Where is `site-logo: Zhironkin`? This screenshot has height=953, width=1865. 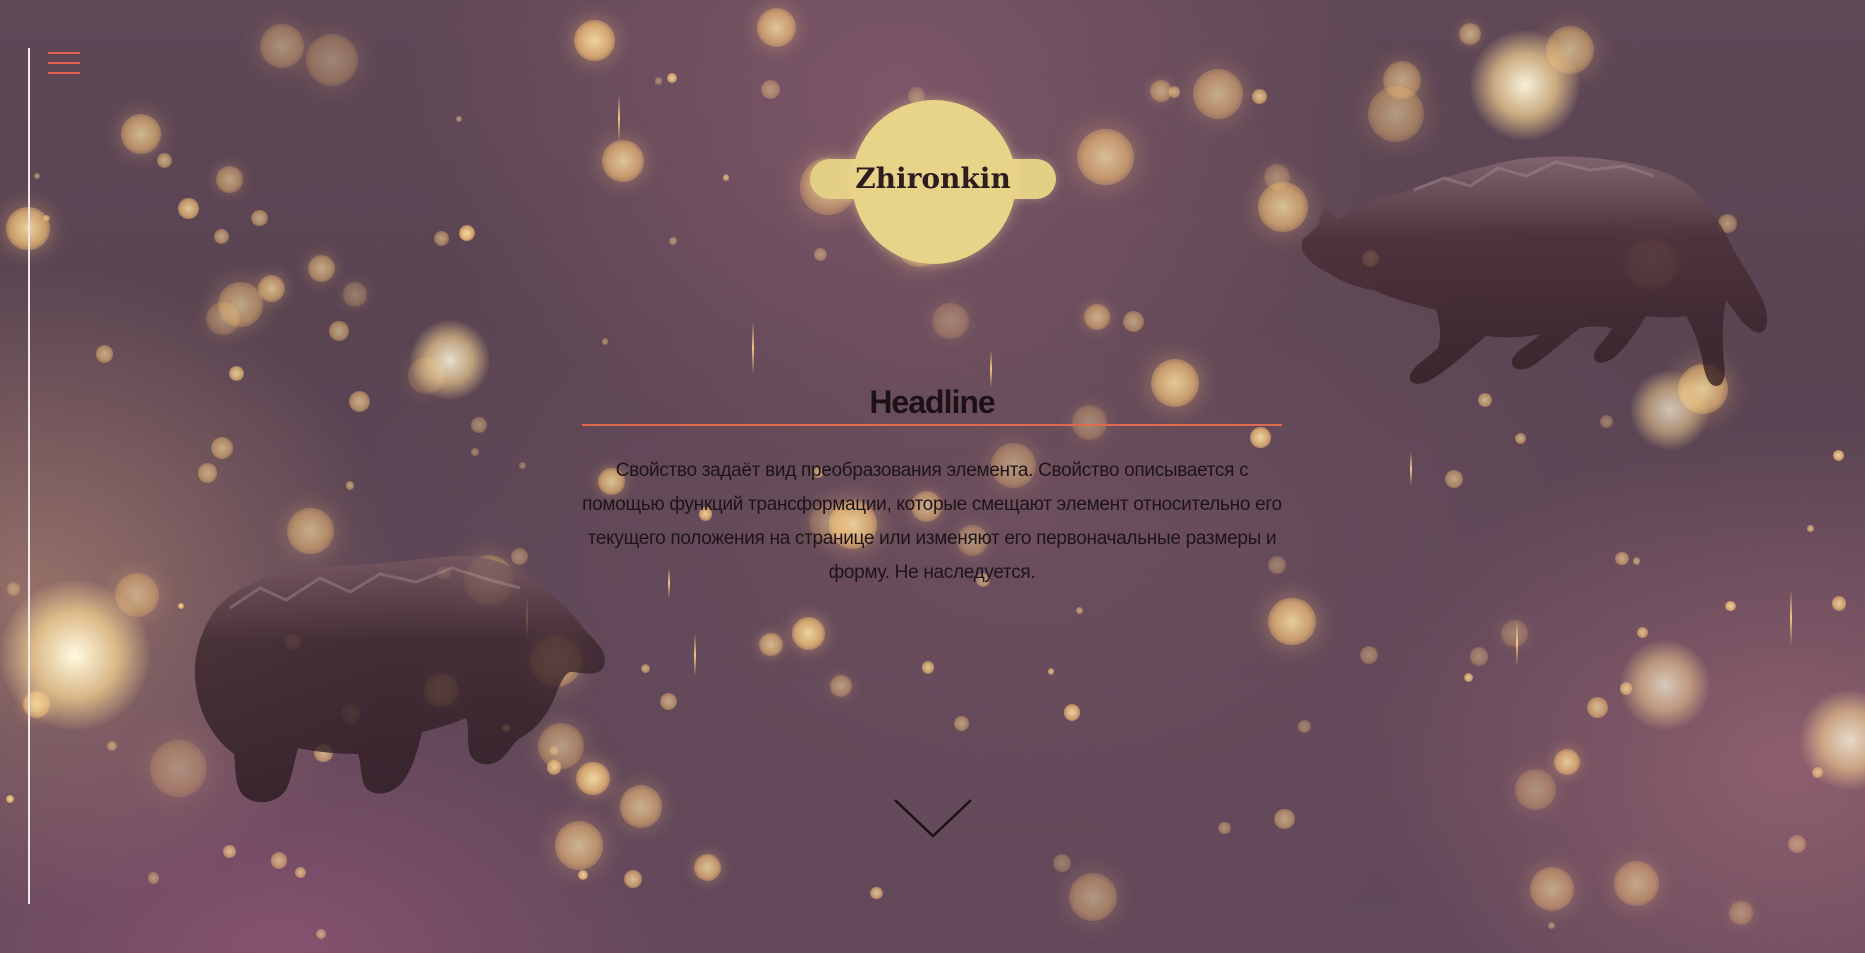 site-logo: Zhironkin is located at coordinates (933, 184).